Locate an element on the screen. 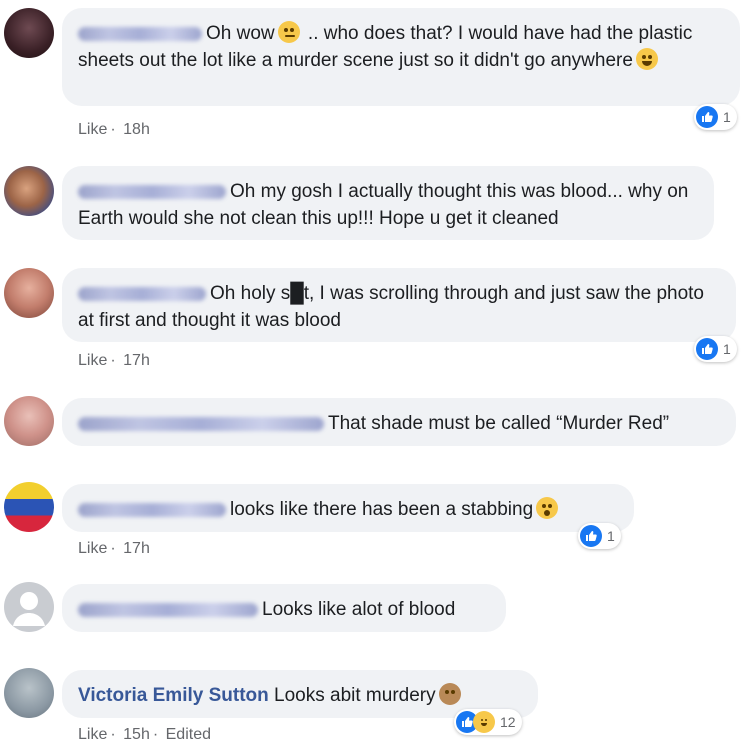  reaction-summary: 12 is located at coordinates (488, 722).